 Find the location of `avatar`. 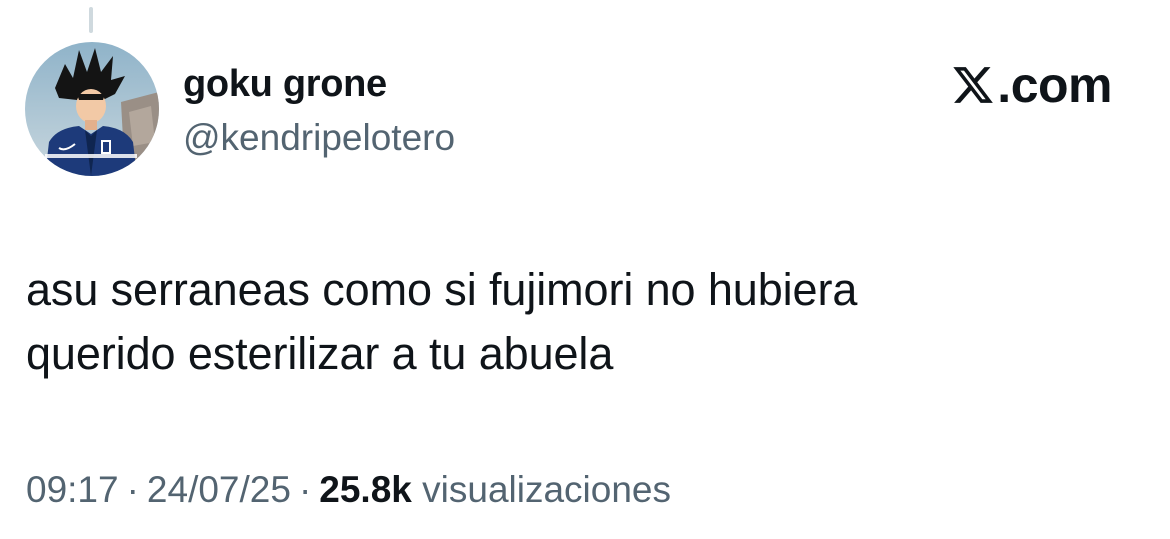

avatar is located at coordinates (92, 109).